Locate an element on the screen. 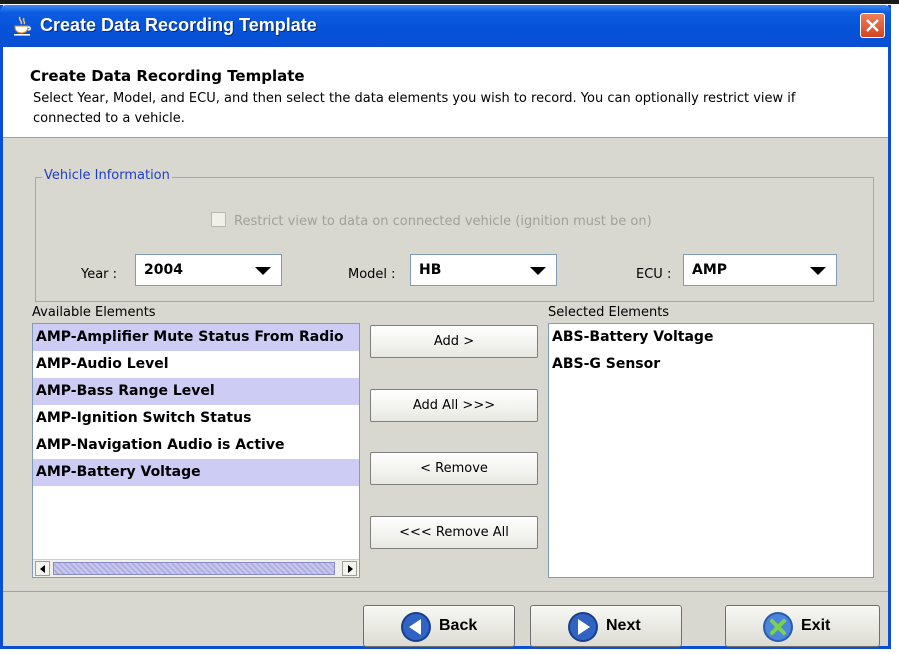  add-all-button: Add All >>> is located at coordinates (454, 405).